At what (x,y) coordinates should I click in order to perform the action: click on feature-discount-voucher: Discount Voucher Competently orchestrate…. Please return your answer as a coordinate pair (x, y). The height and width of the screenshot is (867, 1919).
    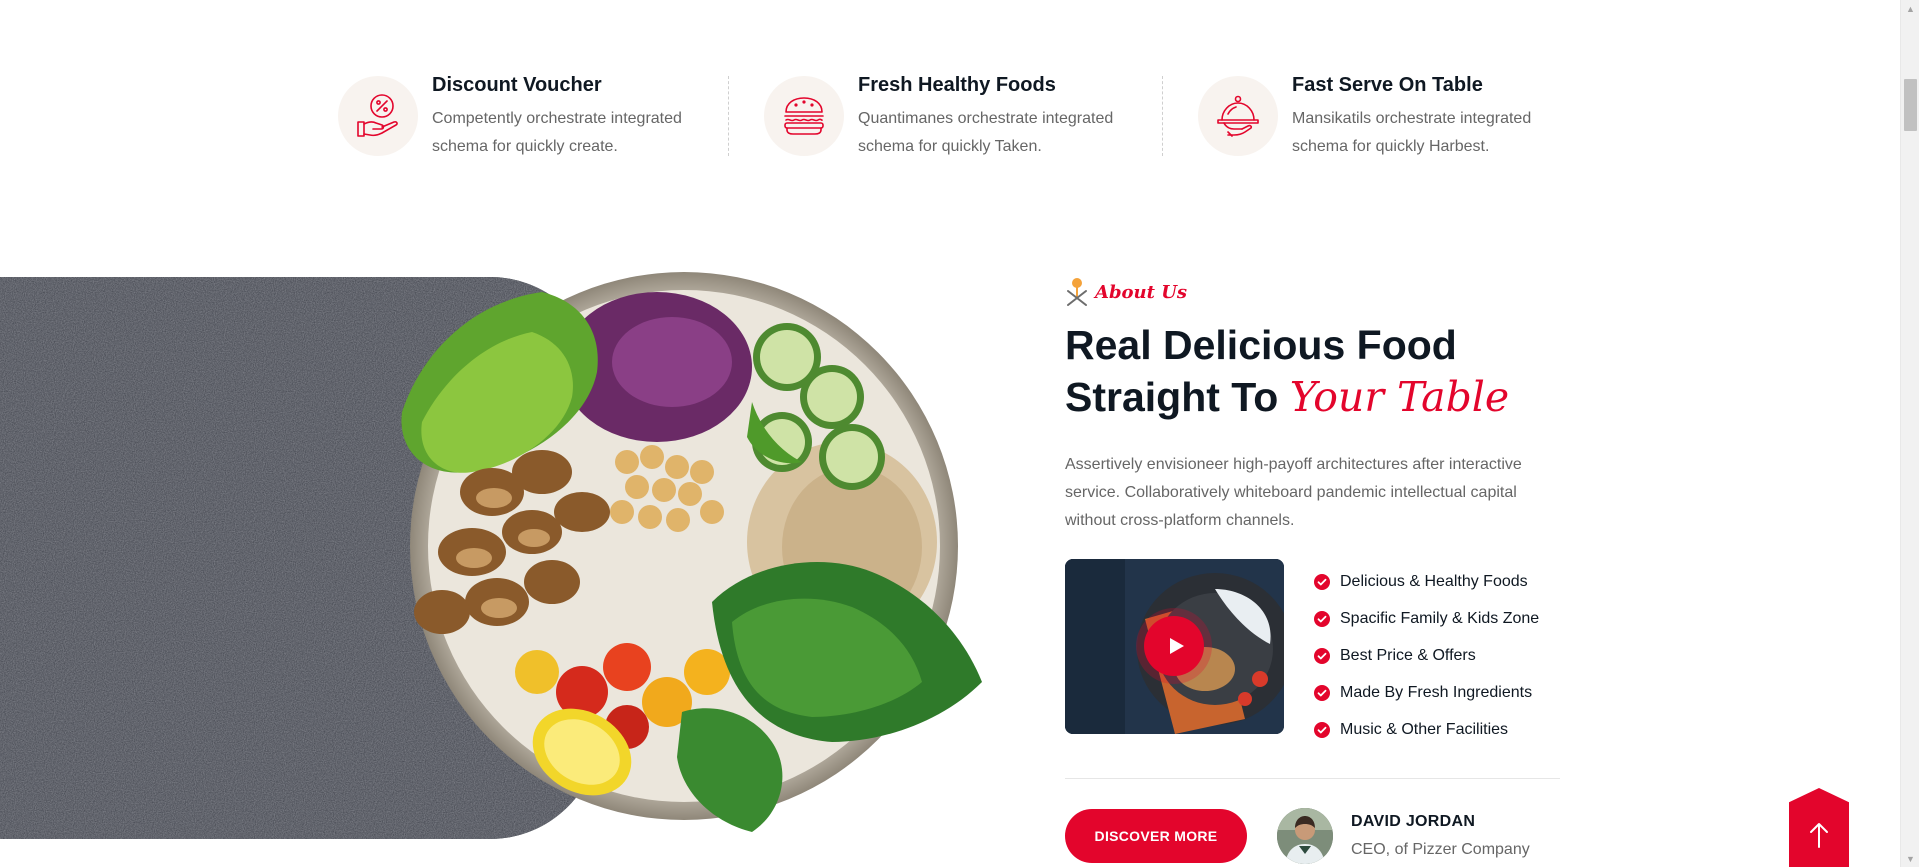
    Looking at the image, I should click on (533, 120).